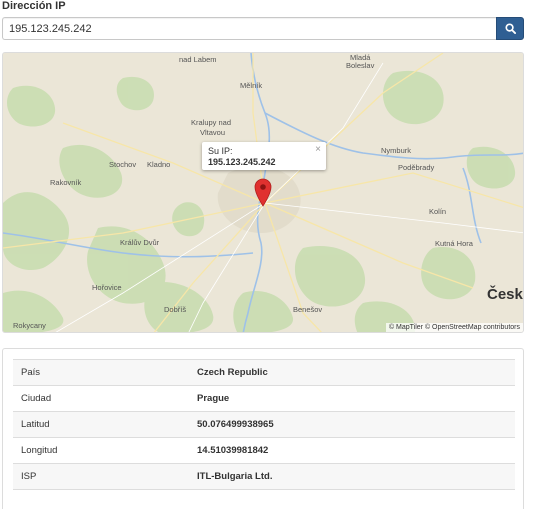 This screenshot has width=544, height=509. I want to click on table-row: Latitud 50.076499938965, so click(264, 424).